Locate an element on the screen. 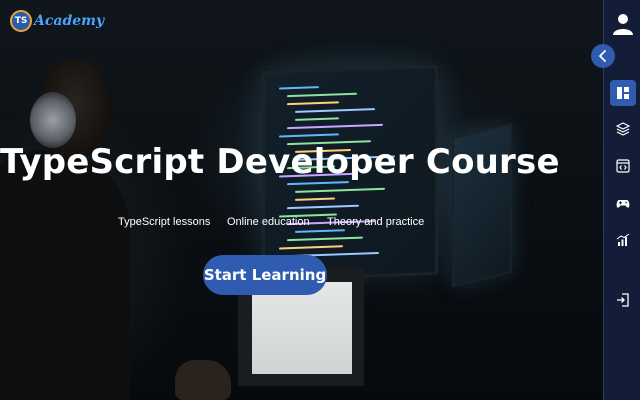 The width and height of the screenshot is (640, 400). collapse-sidebar-button is located at coordinates (603, 56).